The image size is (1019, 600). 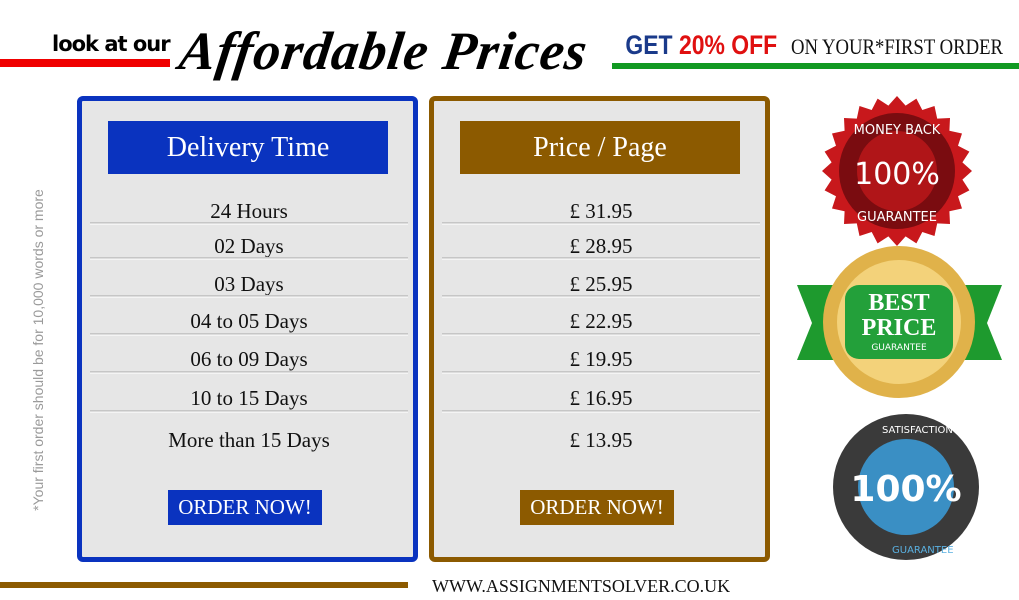 I want to click on offer-banner: GET 20% OFF ON YOUR*FIRST ORDER, so click(x=815, y=45).